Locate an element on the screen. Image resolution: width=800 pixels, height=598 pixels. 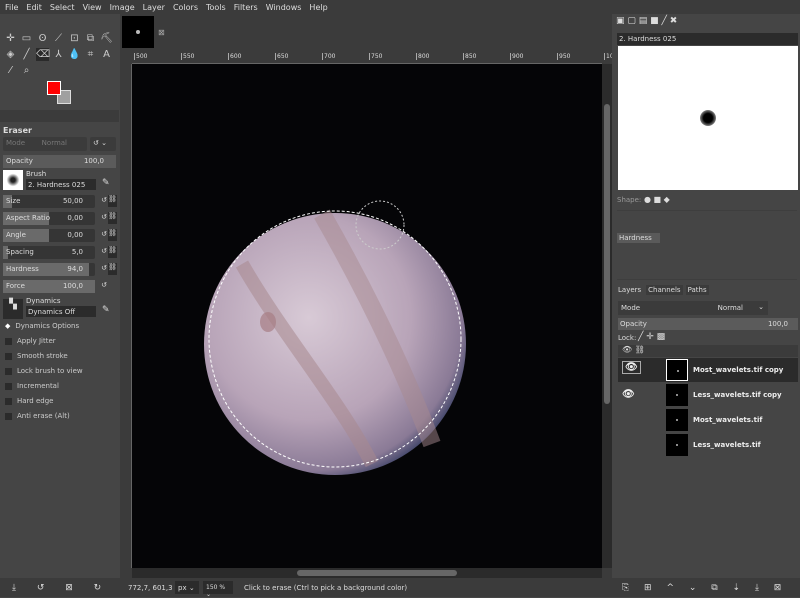
tab-paths: Paths is located at coordinates (697, 290).